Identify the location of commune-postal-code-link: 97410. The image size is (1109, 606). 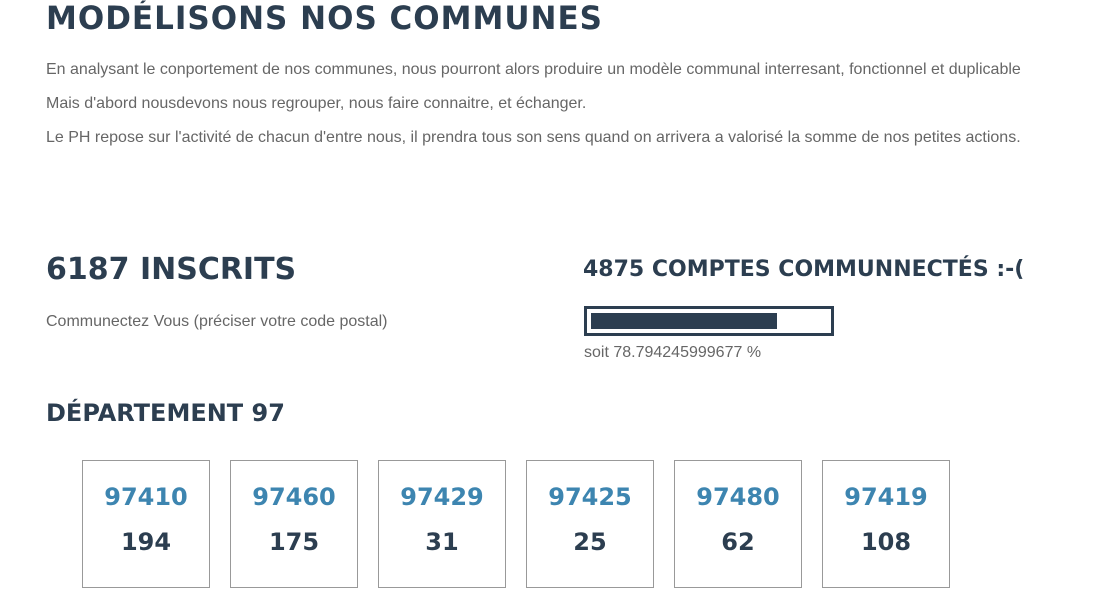
(146, 497).